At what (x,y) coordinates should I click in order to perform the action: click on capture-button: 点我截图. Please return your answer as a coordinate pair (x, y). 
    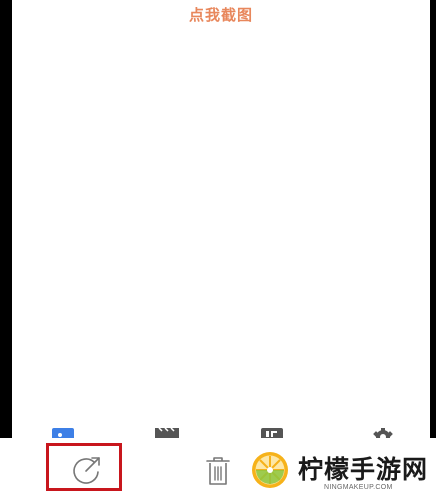
    Looking at the image, I should click on (221, 14).